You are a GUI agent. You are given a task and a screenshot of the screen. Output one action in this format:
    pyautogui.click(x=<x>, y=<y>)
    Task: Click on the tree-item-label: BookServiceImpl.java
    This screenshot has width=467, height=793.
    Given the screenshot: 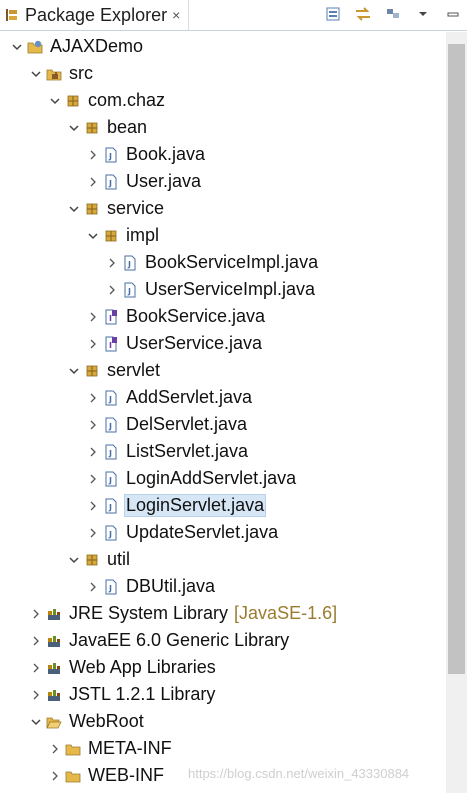 What is the action you would take?
    pyautogui.click(x=232, y=262)
    